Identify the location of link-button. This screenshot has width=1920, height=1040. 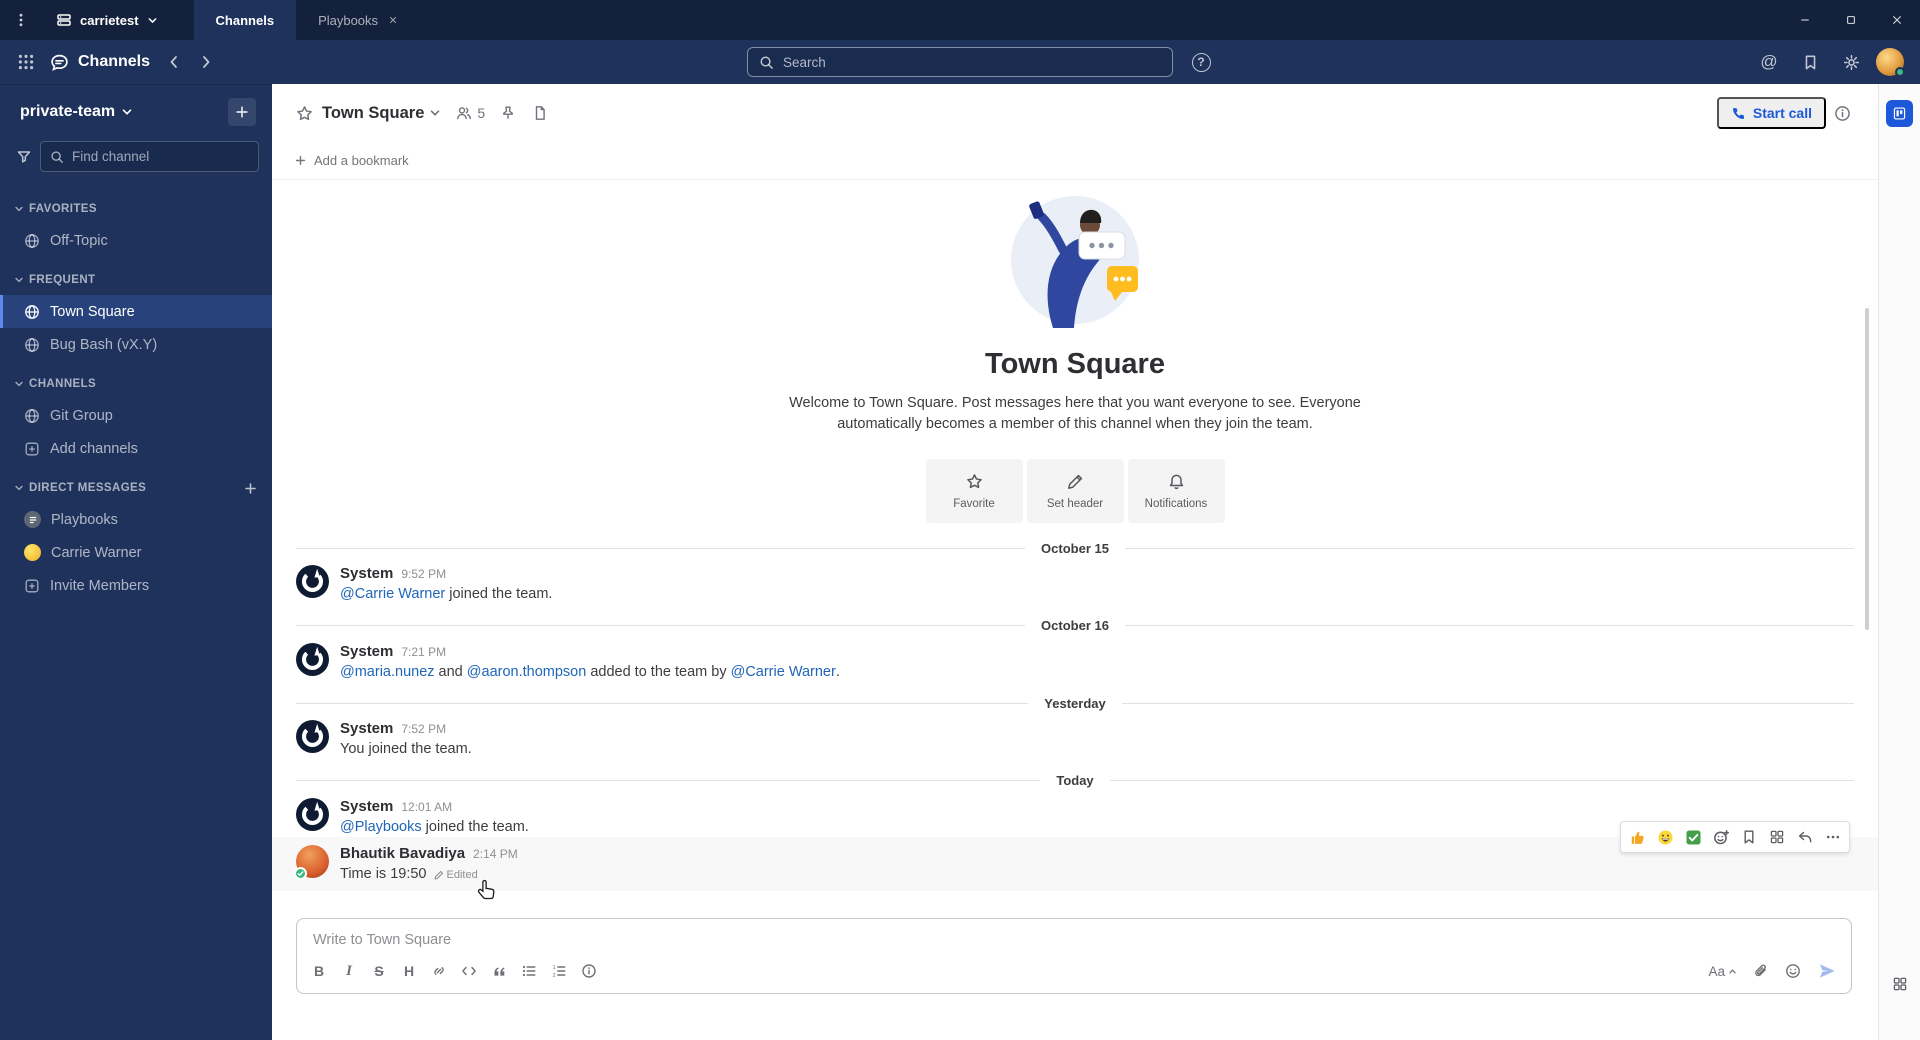
(439, 971).